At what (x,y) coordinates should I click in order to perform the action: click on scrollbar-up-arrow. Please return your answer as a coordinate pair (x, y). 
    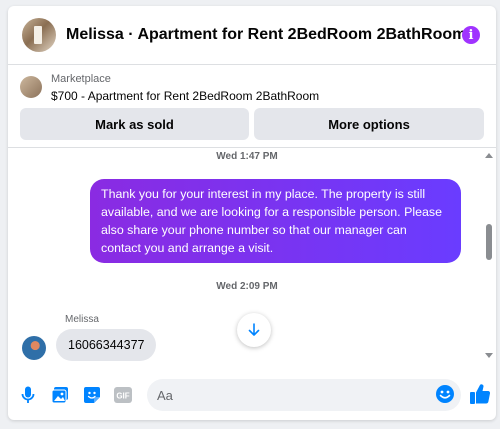
    Looking at the image, I should click on (489, 155).